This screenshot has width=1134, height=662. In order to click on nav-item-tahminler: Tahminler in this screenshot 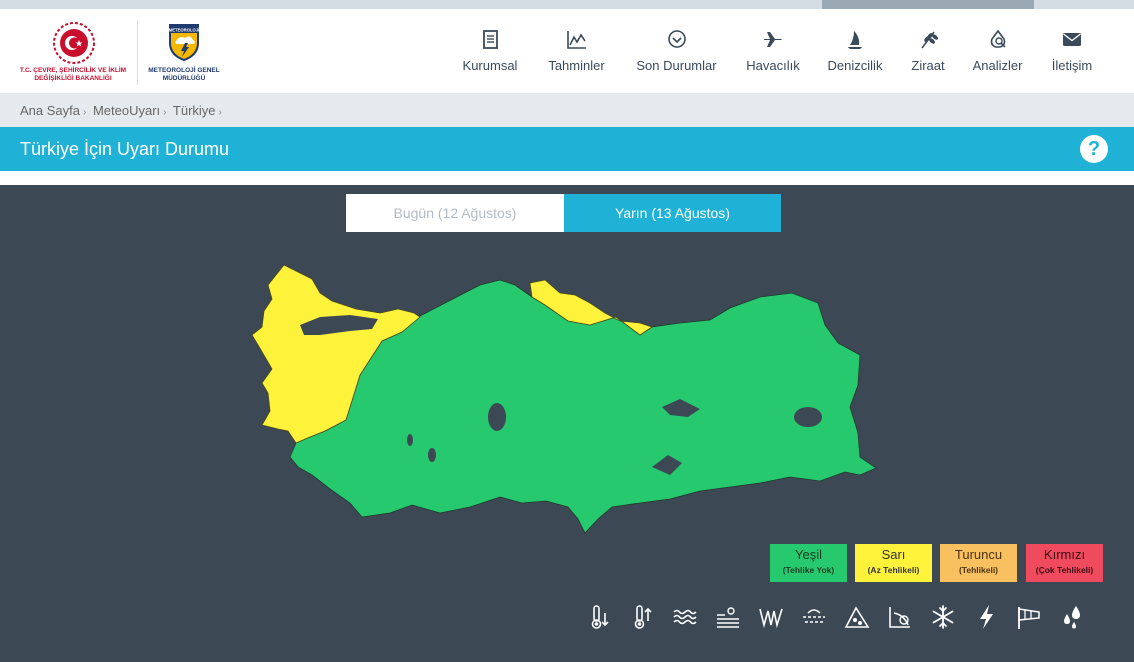, I will do `click(576, 57)`.